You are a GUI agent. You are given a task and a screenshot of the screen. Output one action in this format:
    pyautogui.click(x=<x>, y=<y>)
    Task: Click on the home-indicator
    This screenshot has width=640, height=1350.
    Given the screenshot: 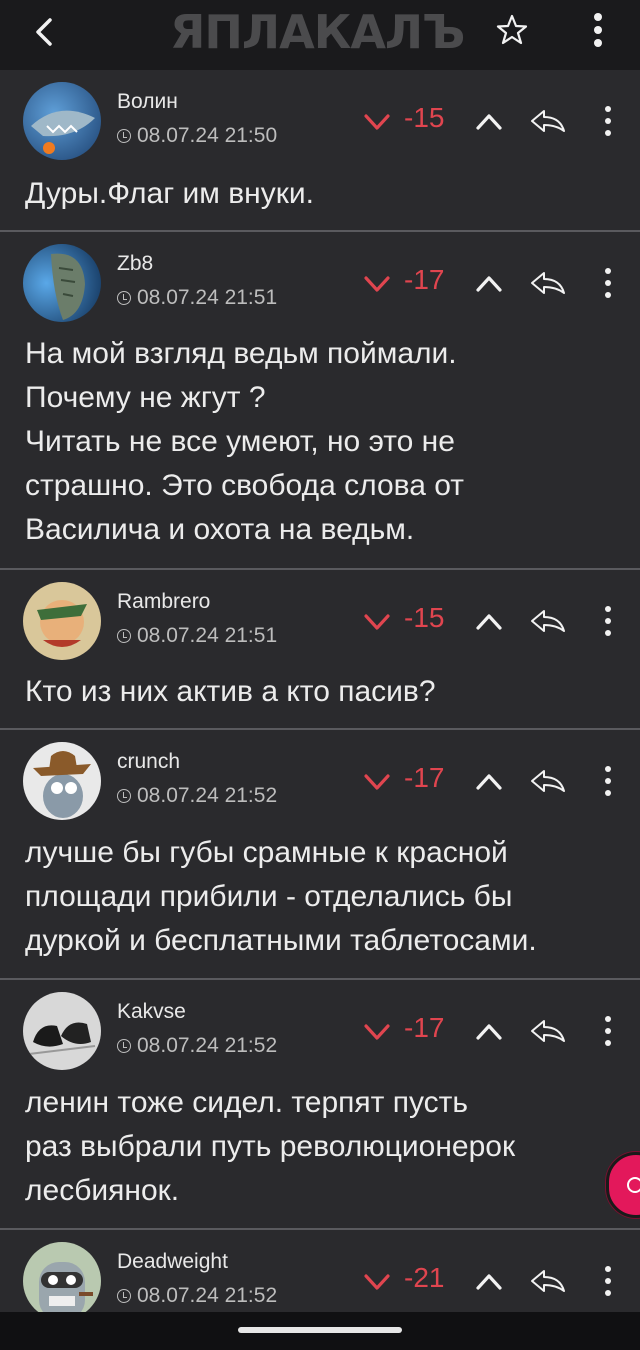 What is the action you would take?
    pyautogui.click(x=320, y=1330)
    